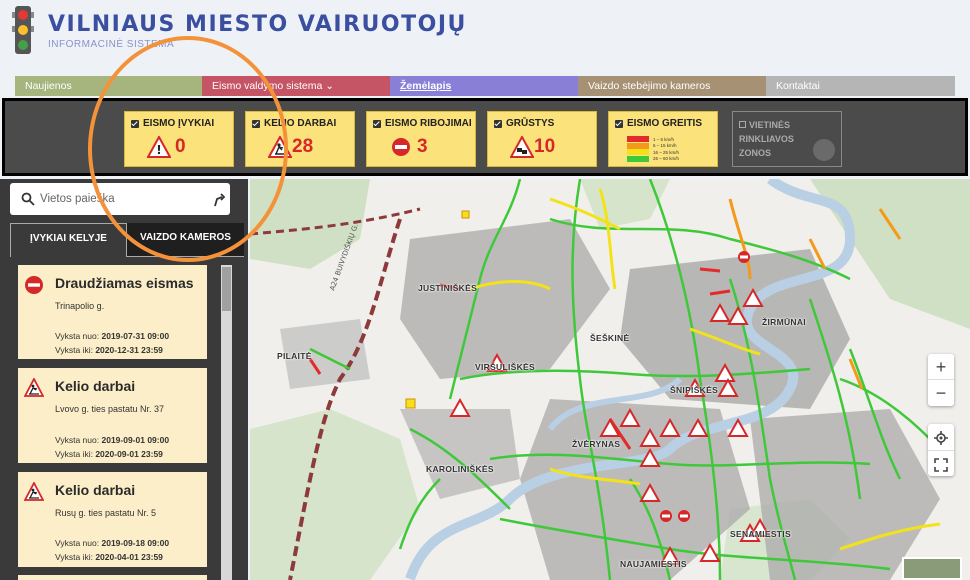 The height and width of the screenshot is (580, 970). Describe the element at coordinates (824, 150) in the screenshot. I see `parking-zone-icon` at that location.